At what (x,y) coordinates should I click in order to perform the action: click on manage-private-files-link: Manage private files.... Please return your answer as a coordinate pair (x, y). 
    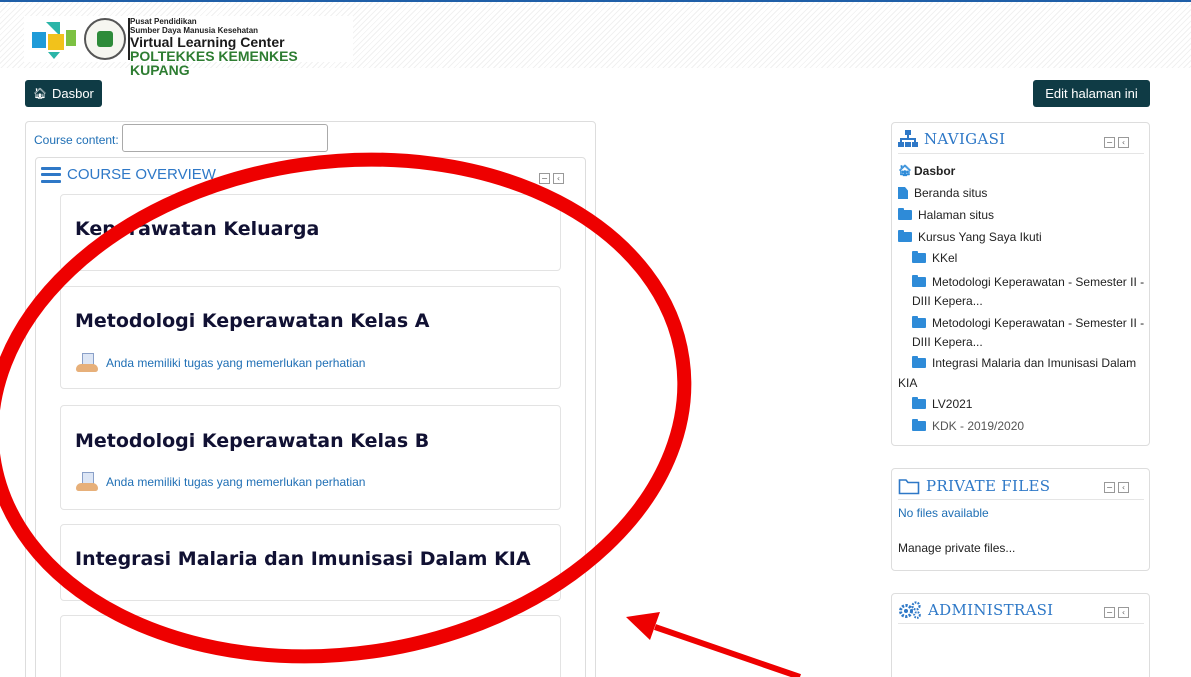
    Looking at the image, I should click on (956, 548).